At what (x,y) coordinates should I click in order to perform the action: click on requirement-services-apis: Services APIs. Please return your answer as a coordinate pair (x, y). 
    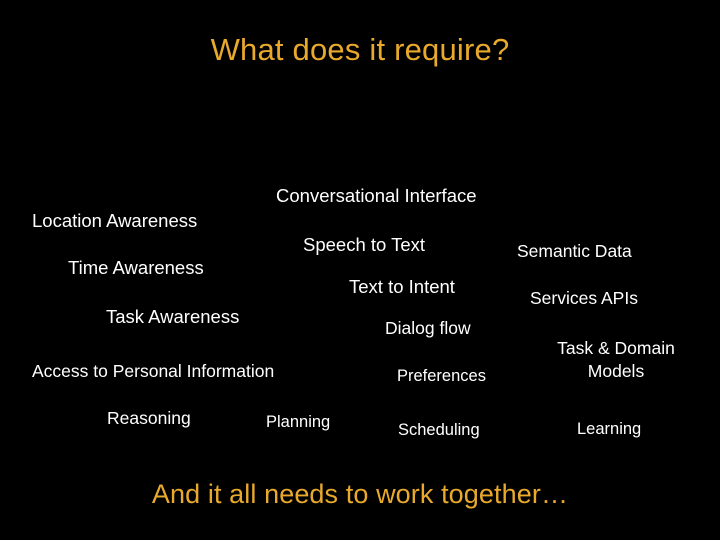
    Looking at the image, I should click on (584, 298).